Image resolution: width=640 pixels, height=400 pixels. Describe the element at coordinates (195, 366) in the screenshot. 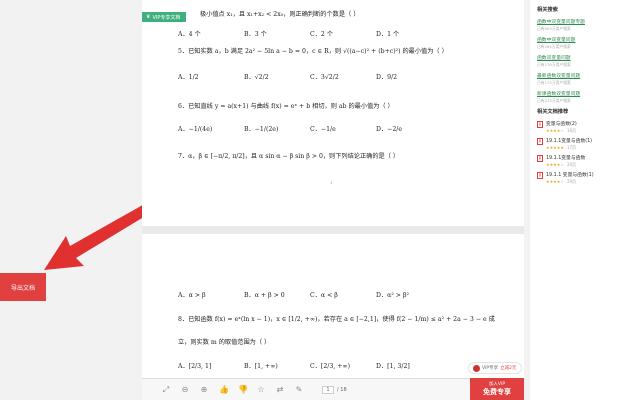

I see `option: A．[2/3, 1]` at that location.